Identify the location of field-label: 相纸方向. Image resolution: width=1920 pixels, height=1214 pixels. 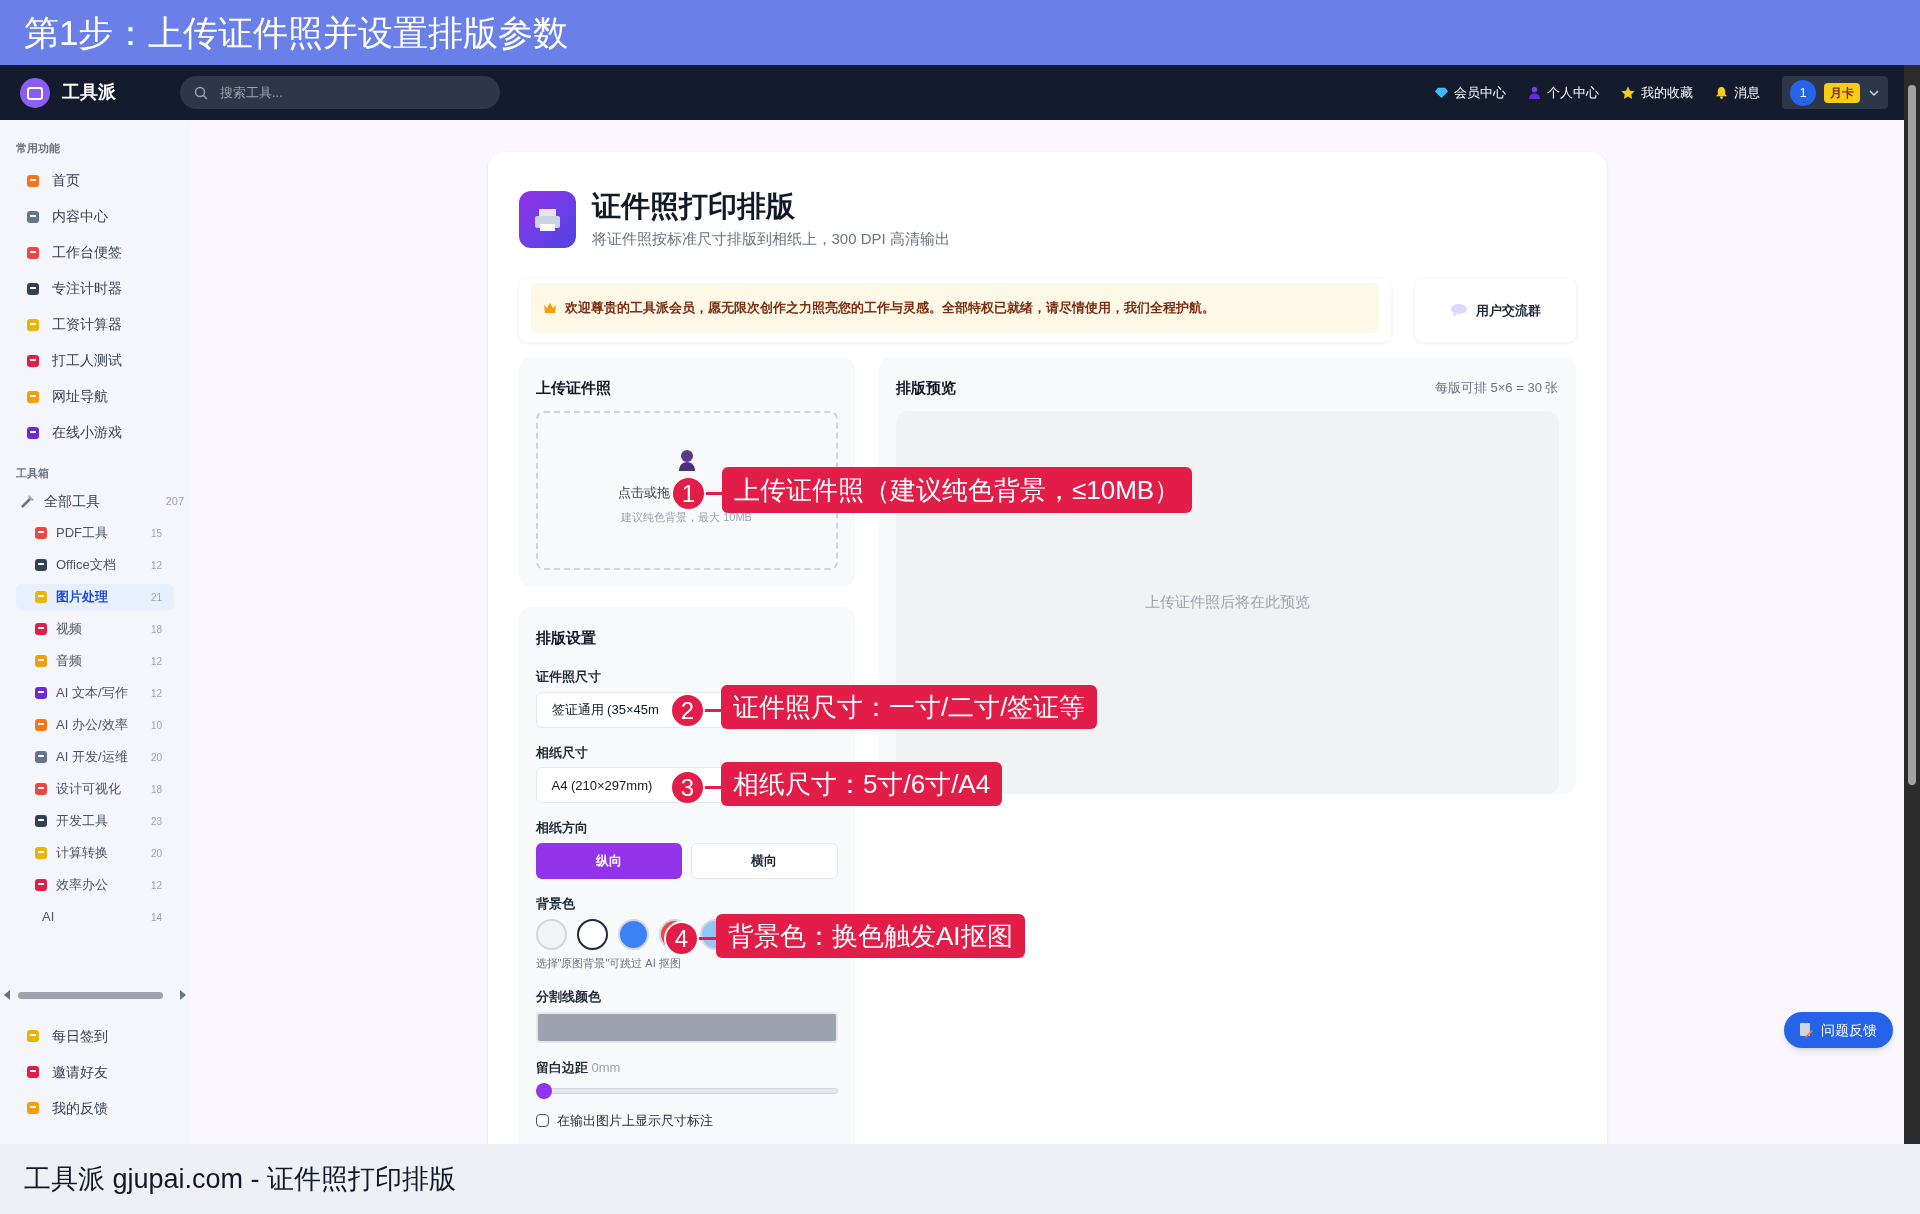
(562, 828).